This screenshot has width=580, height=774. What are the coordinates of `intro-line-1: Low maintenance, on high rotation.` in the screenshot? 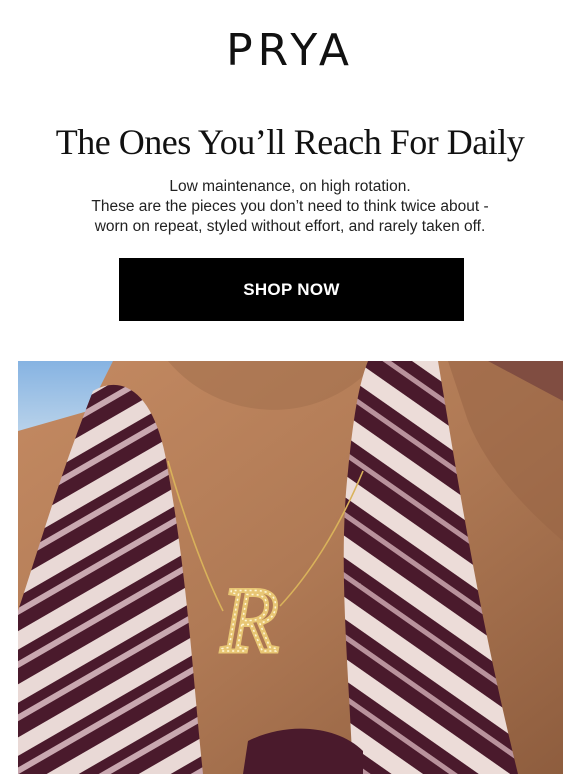 It's located at (290, 186).